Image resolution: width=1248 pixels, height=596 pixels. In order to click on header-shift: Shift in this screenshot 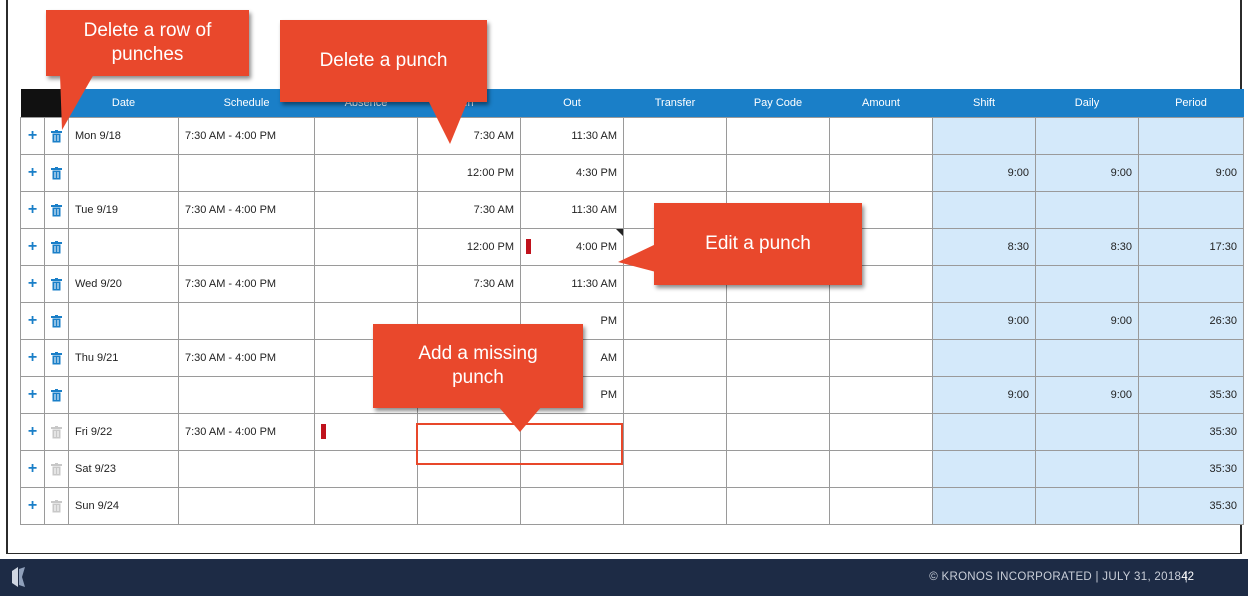, I will do `click(984, 103)`.